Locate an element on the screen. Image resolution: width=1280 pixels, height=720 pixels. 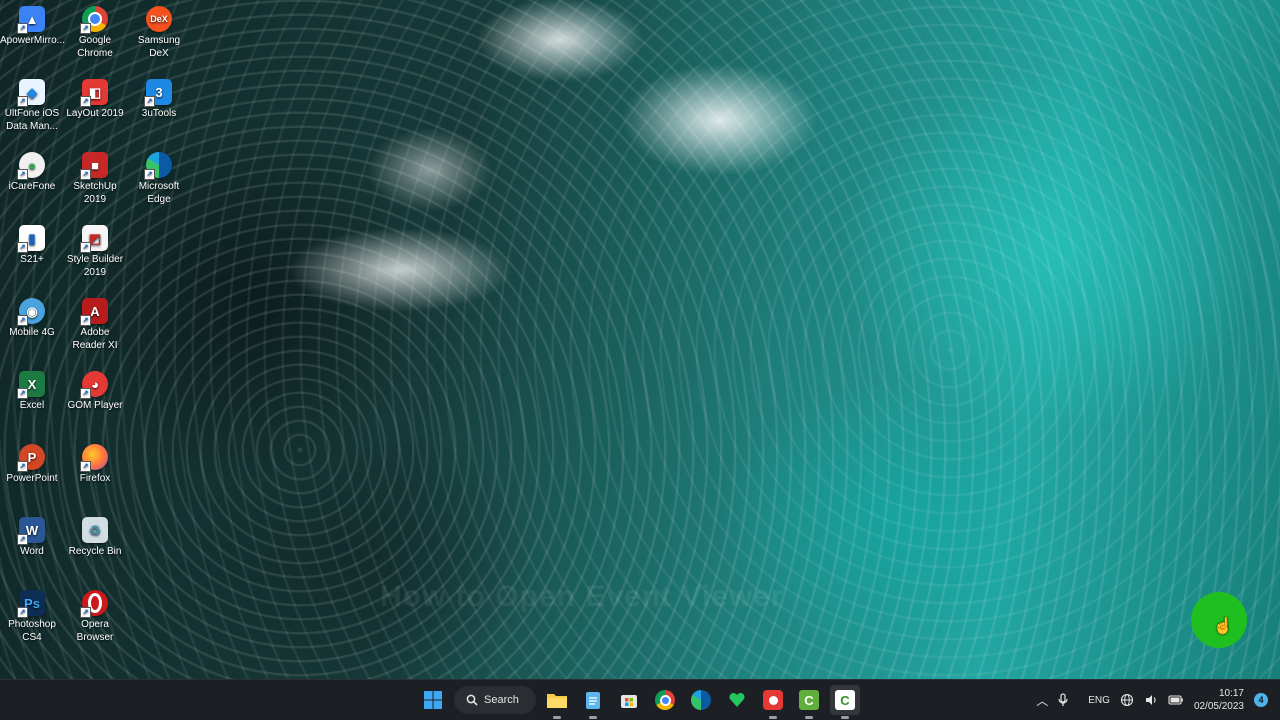
photoshop-icon: Ps ↗ is located at coordinates (31, 604).